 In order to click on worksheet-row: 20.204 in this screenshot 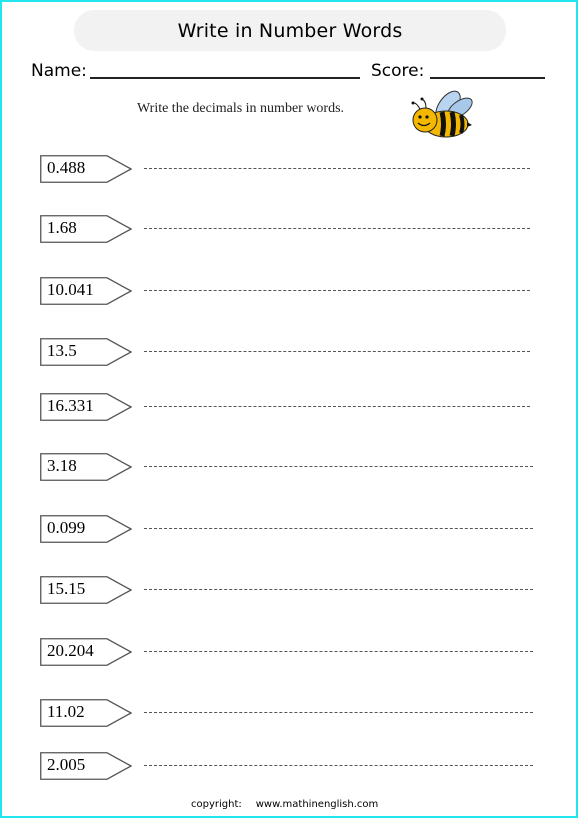, I will do `click(290, 652)`.